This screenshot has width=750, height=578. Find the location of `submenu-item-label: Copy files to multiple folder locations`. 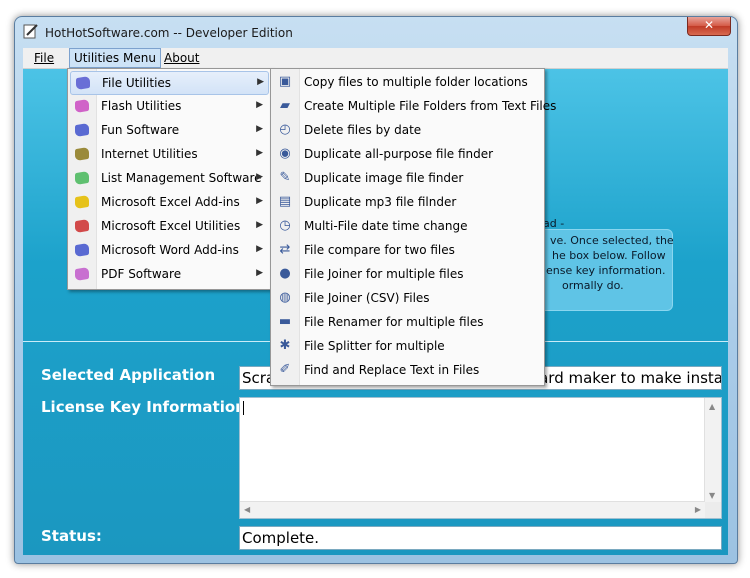

submenu-item-label: Copy files to multiple folder locations is located at coordinates (416, 82).